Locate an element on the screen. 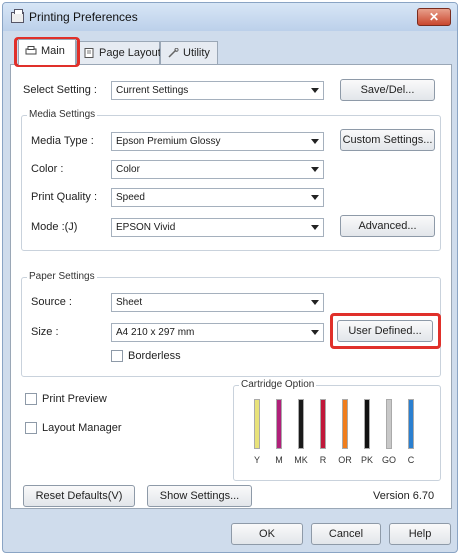 The image size is (462, 556). cartridge-option-legend: Cartridge Option is located at coordinates (278, 384).